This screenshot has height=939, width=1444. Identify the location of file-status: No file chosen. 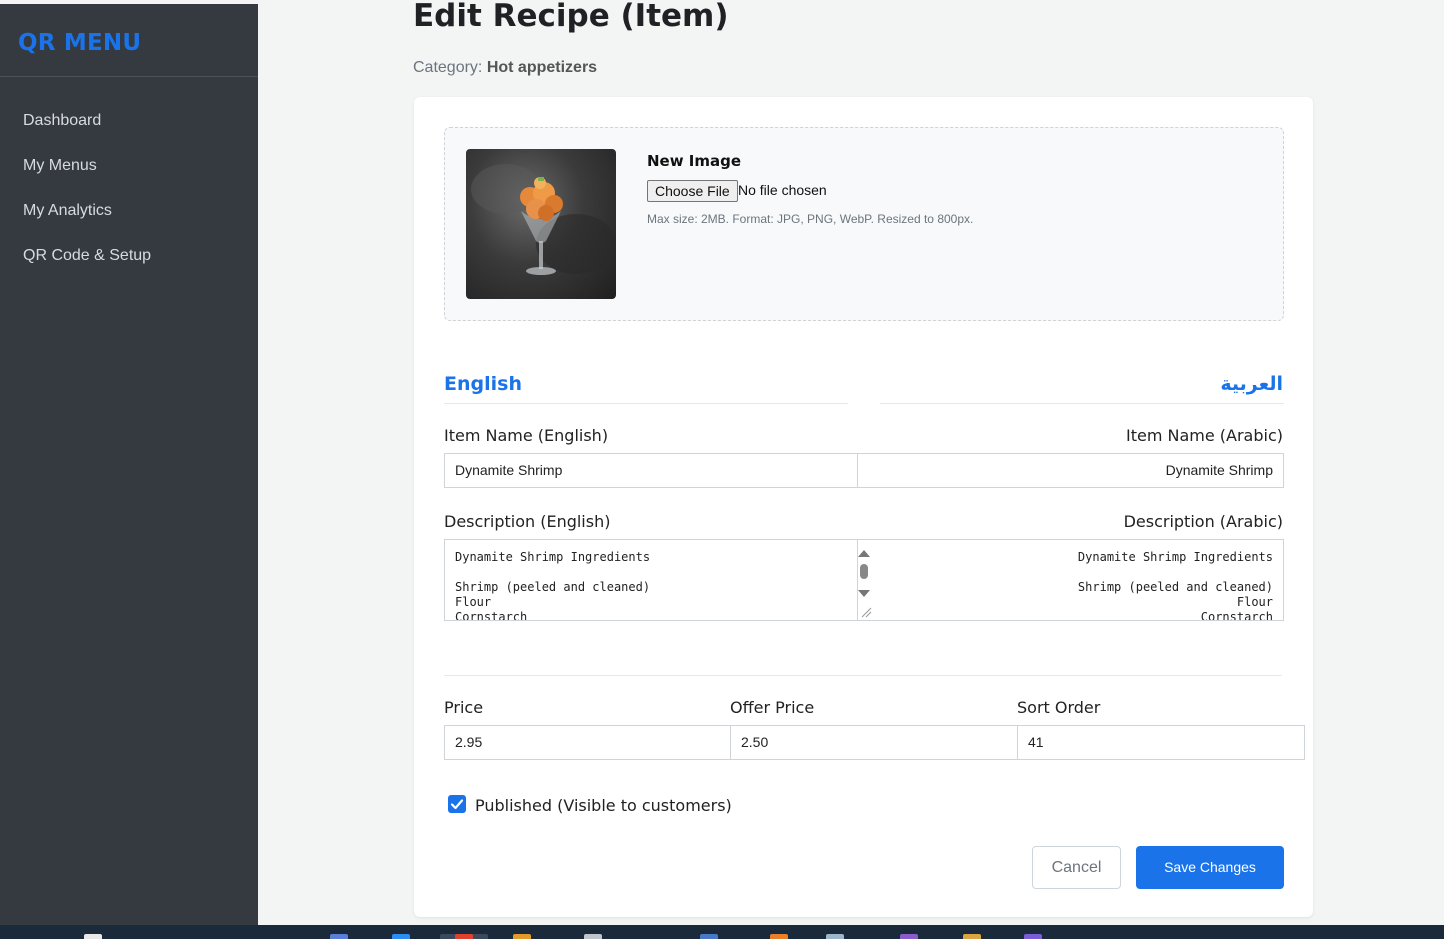
(782, 190).